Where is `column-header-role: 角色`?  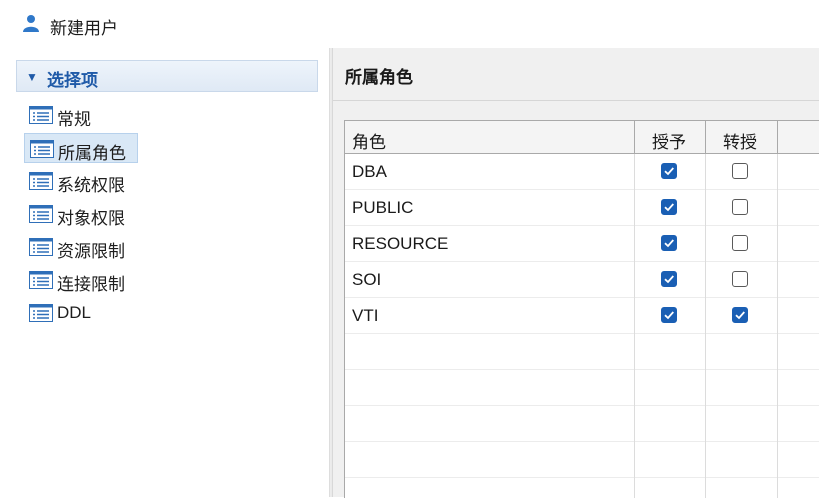 column-header-role: 角色 is located at coordinates (489, 137).